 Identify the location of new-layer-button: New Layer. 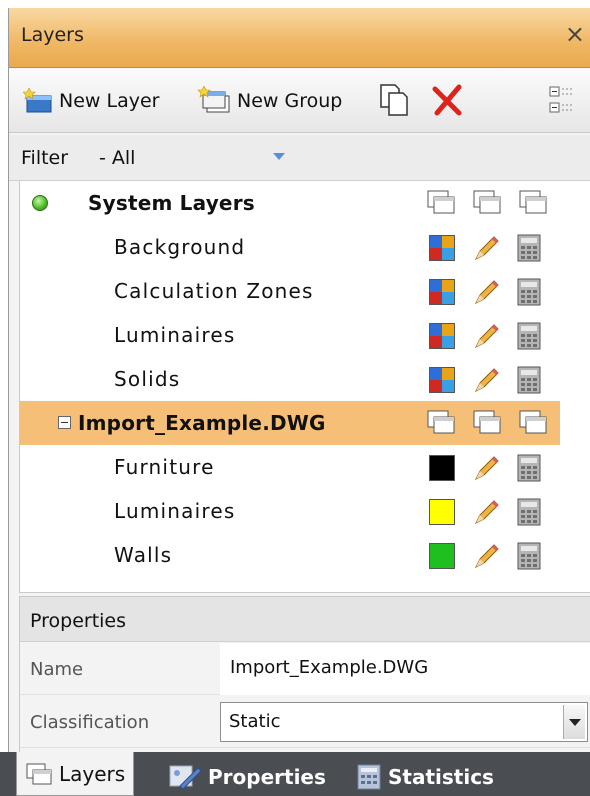
(91, 101).